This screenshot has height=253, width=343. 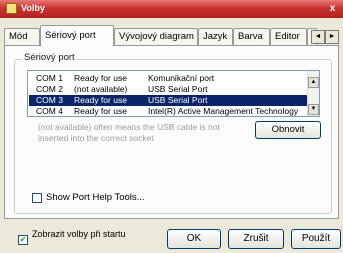 I want to click on port-status: (not available), so click(x=101, y=89).